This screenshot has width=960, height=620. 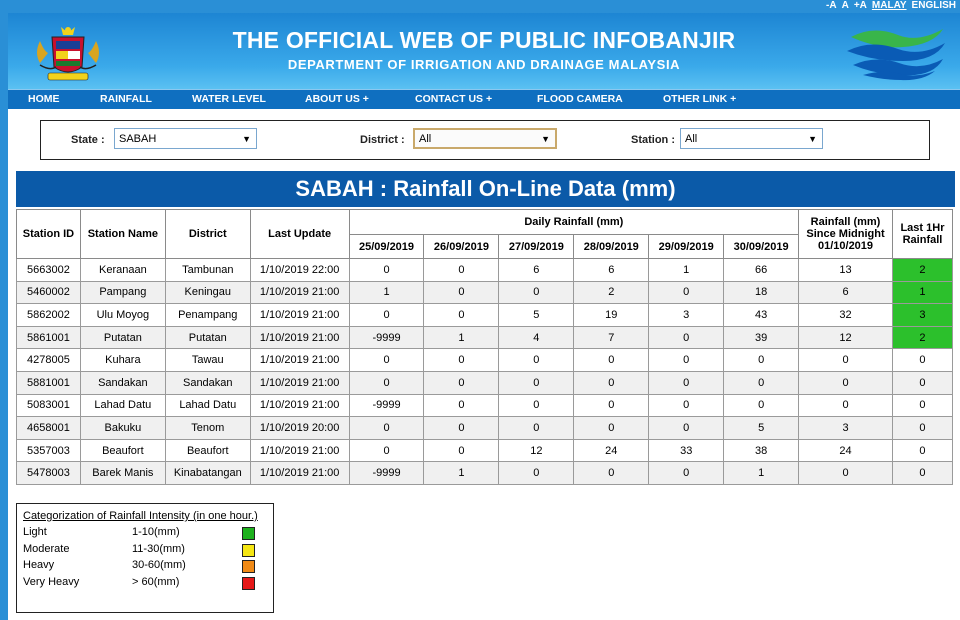 I want to click on district-select: All ▼, so click(x=485, y=138).